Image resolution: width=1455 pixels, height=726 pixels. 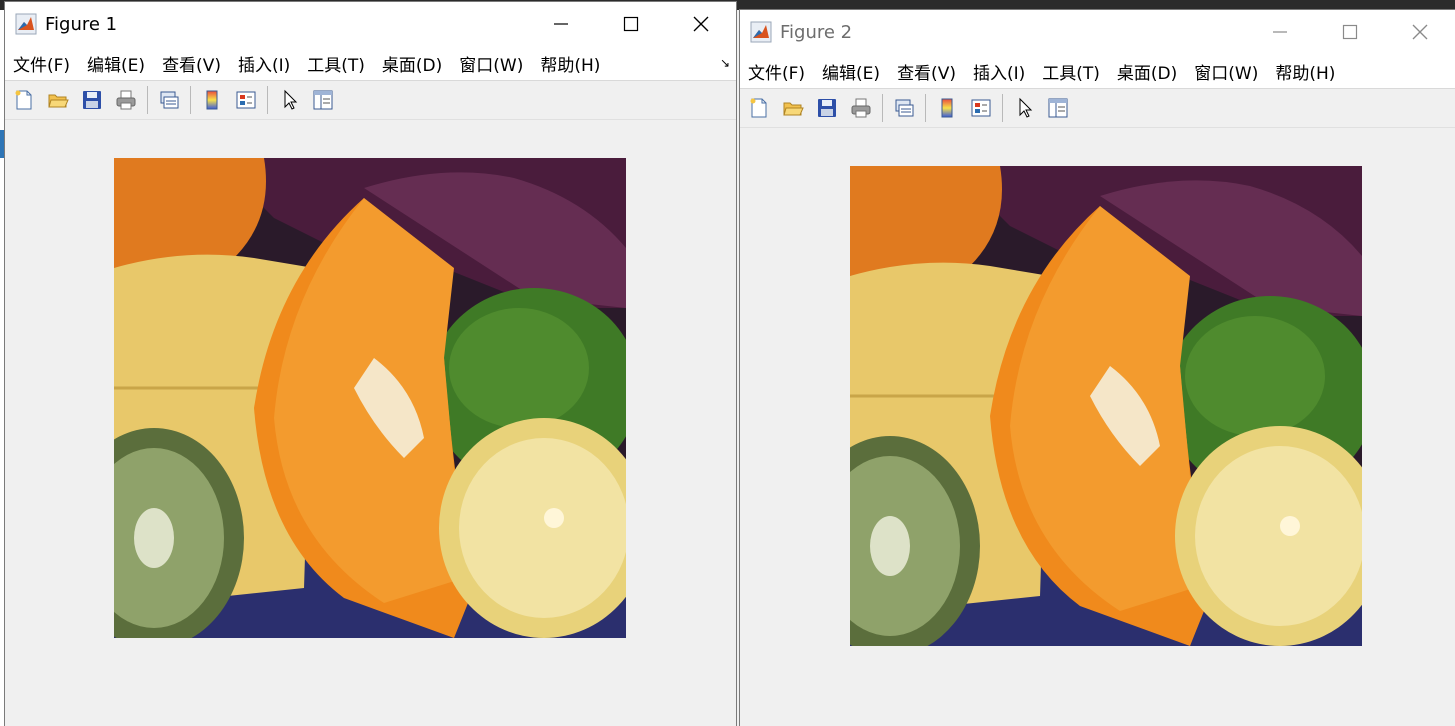 I want to click on dock-arrow-icon: ↘, so click(x=725, y=63).